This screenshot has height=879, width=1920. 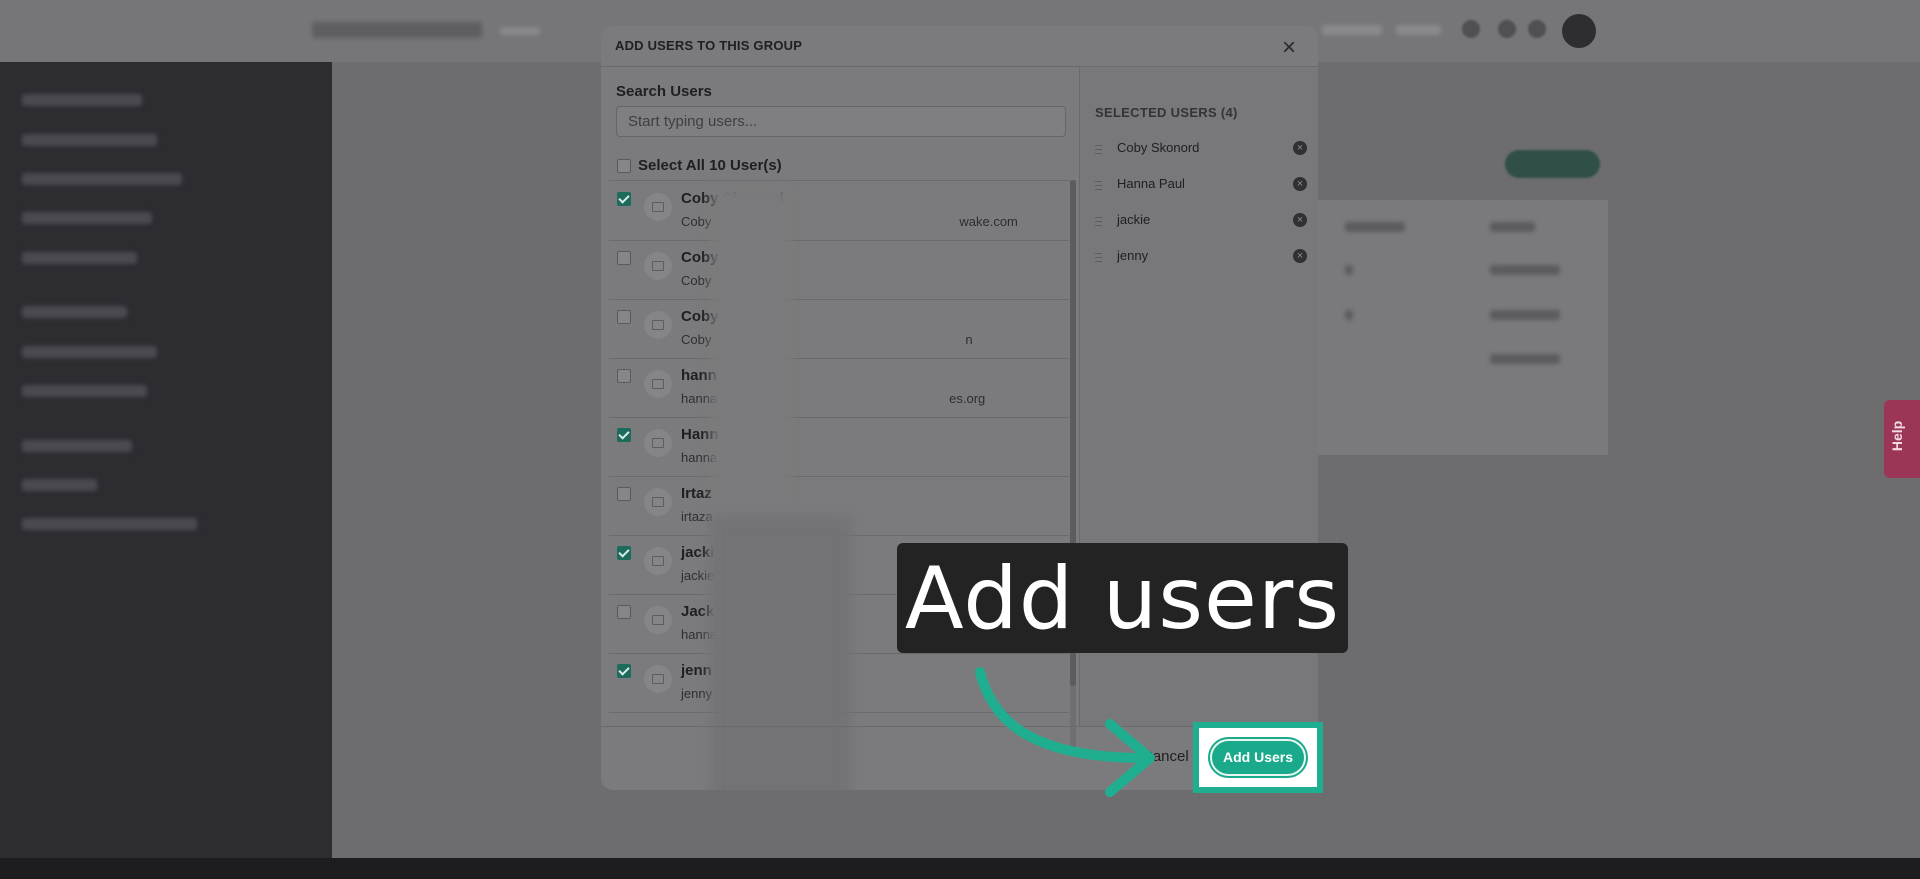 What do you see at coordinates (1258, 757) in the screenshot?
I see `add-users-button: Add Users` at bounding box center [1258, 757].